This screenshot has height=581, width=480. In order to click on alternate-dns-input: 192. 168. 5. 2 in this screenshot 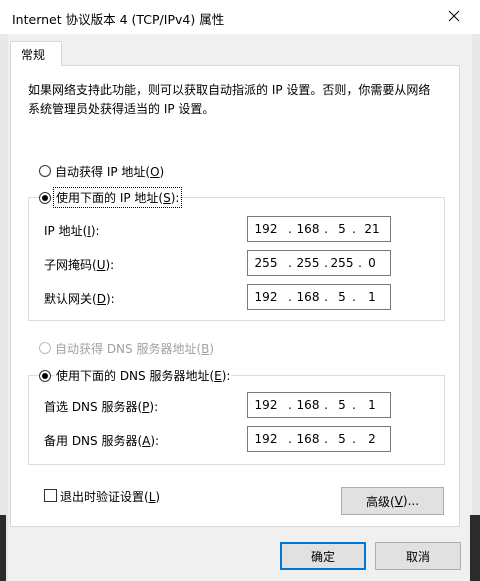, I will do `click(319, 439)`.